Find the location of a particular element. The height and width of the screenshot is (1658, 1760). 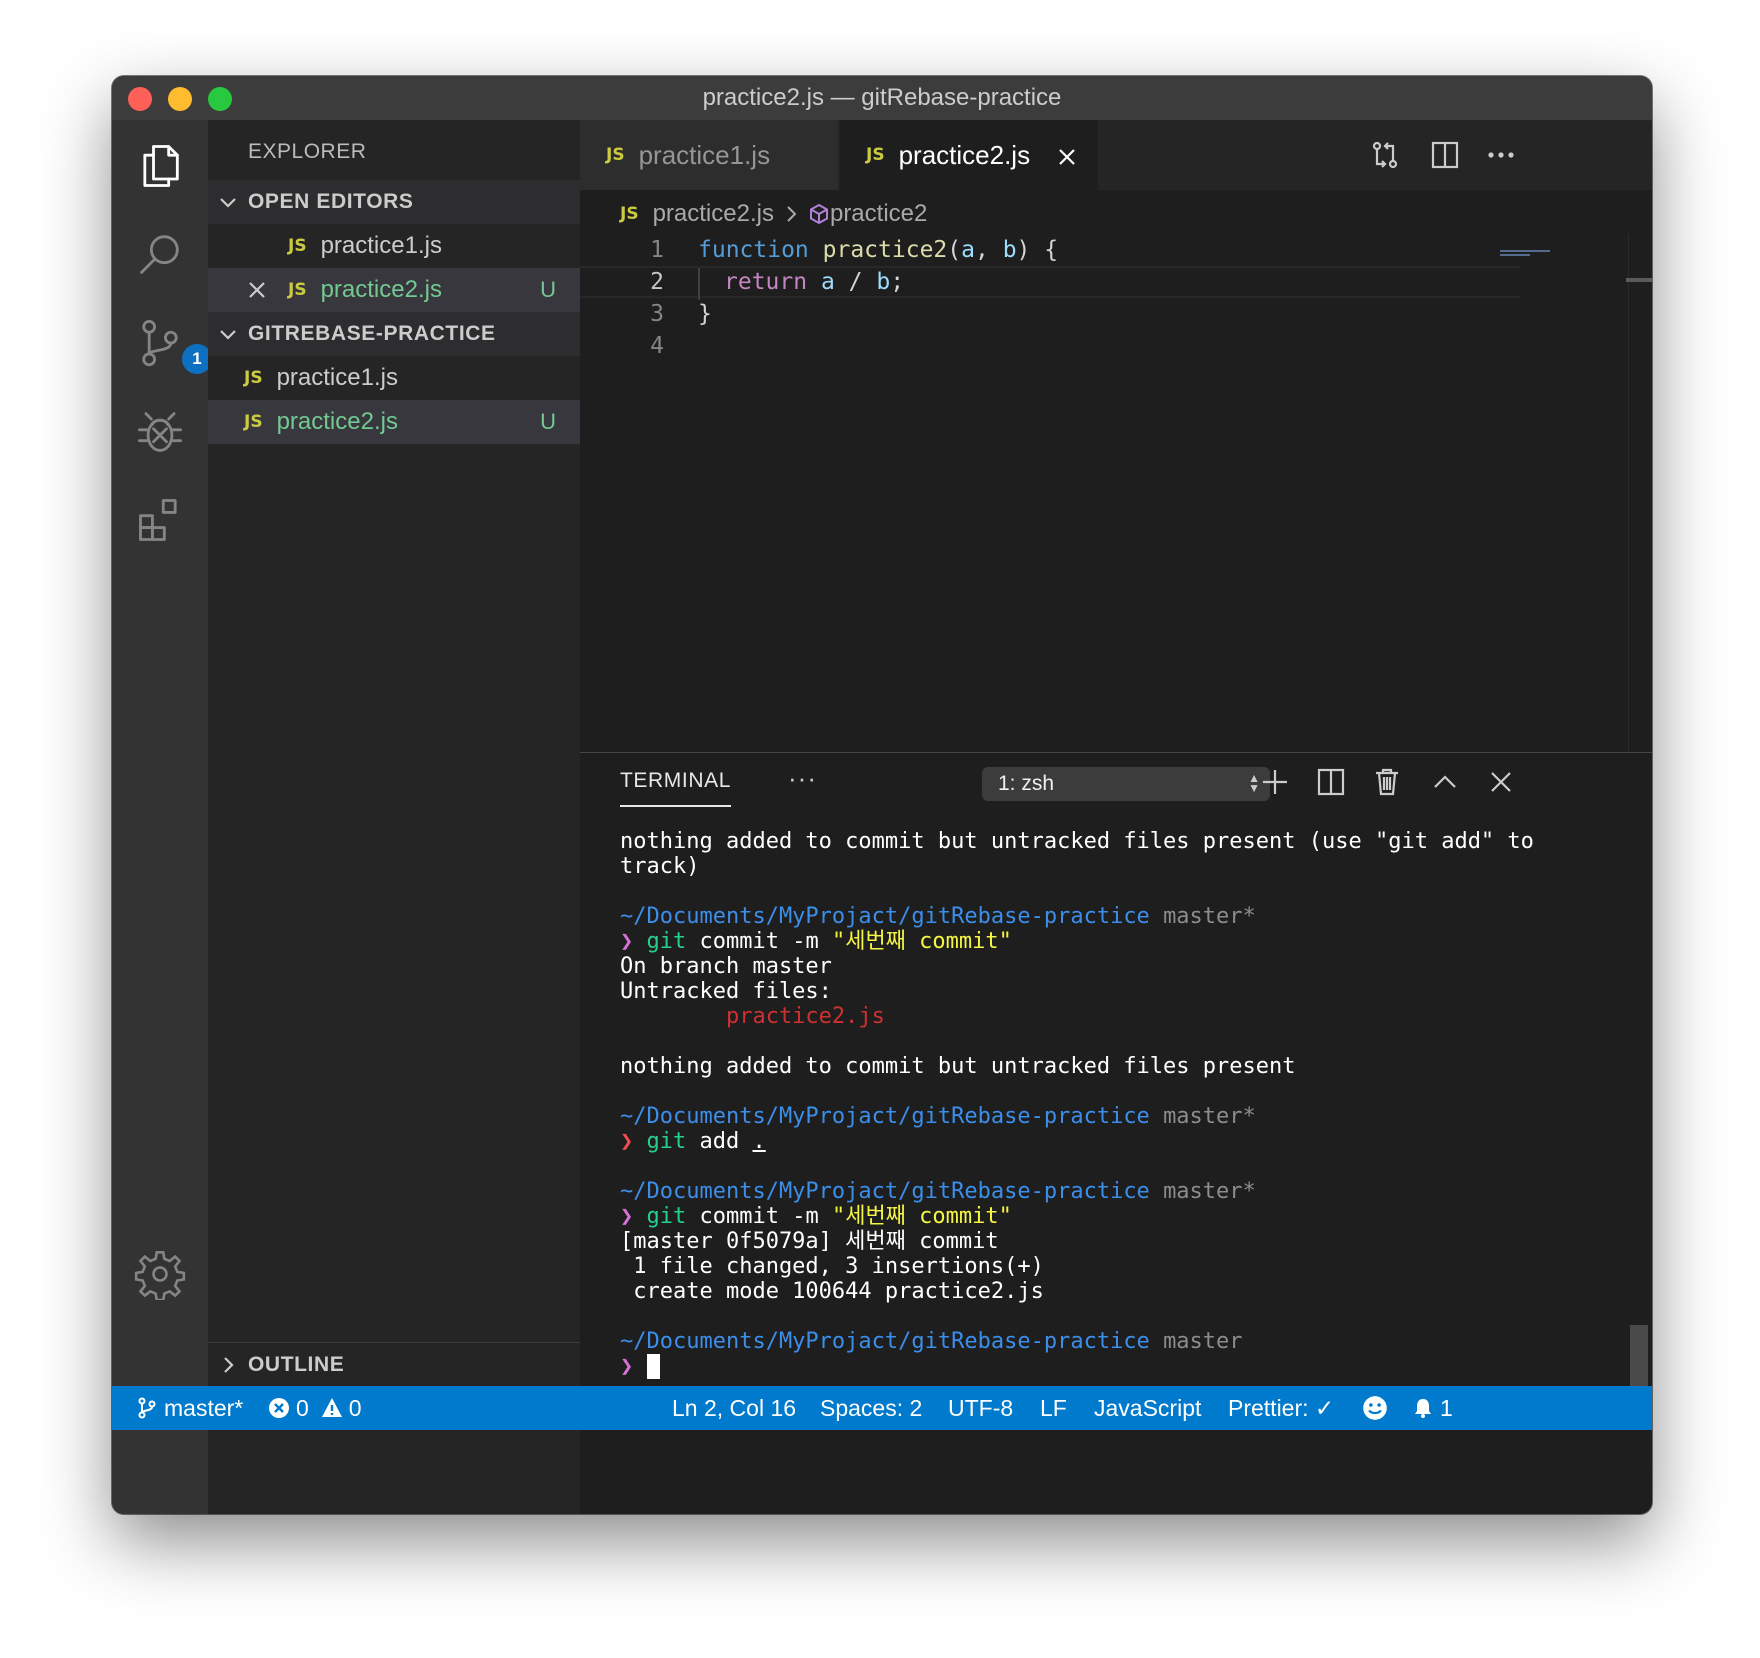

code-line-current: 2 return a / b; is located at coordinates (1050, 283).